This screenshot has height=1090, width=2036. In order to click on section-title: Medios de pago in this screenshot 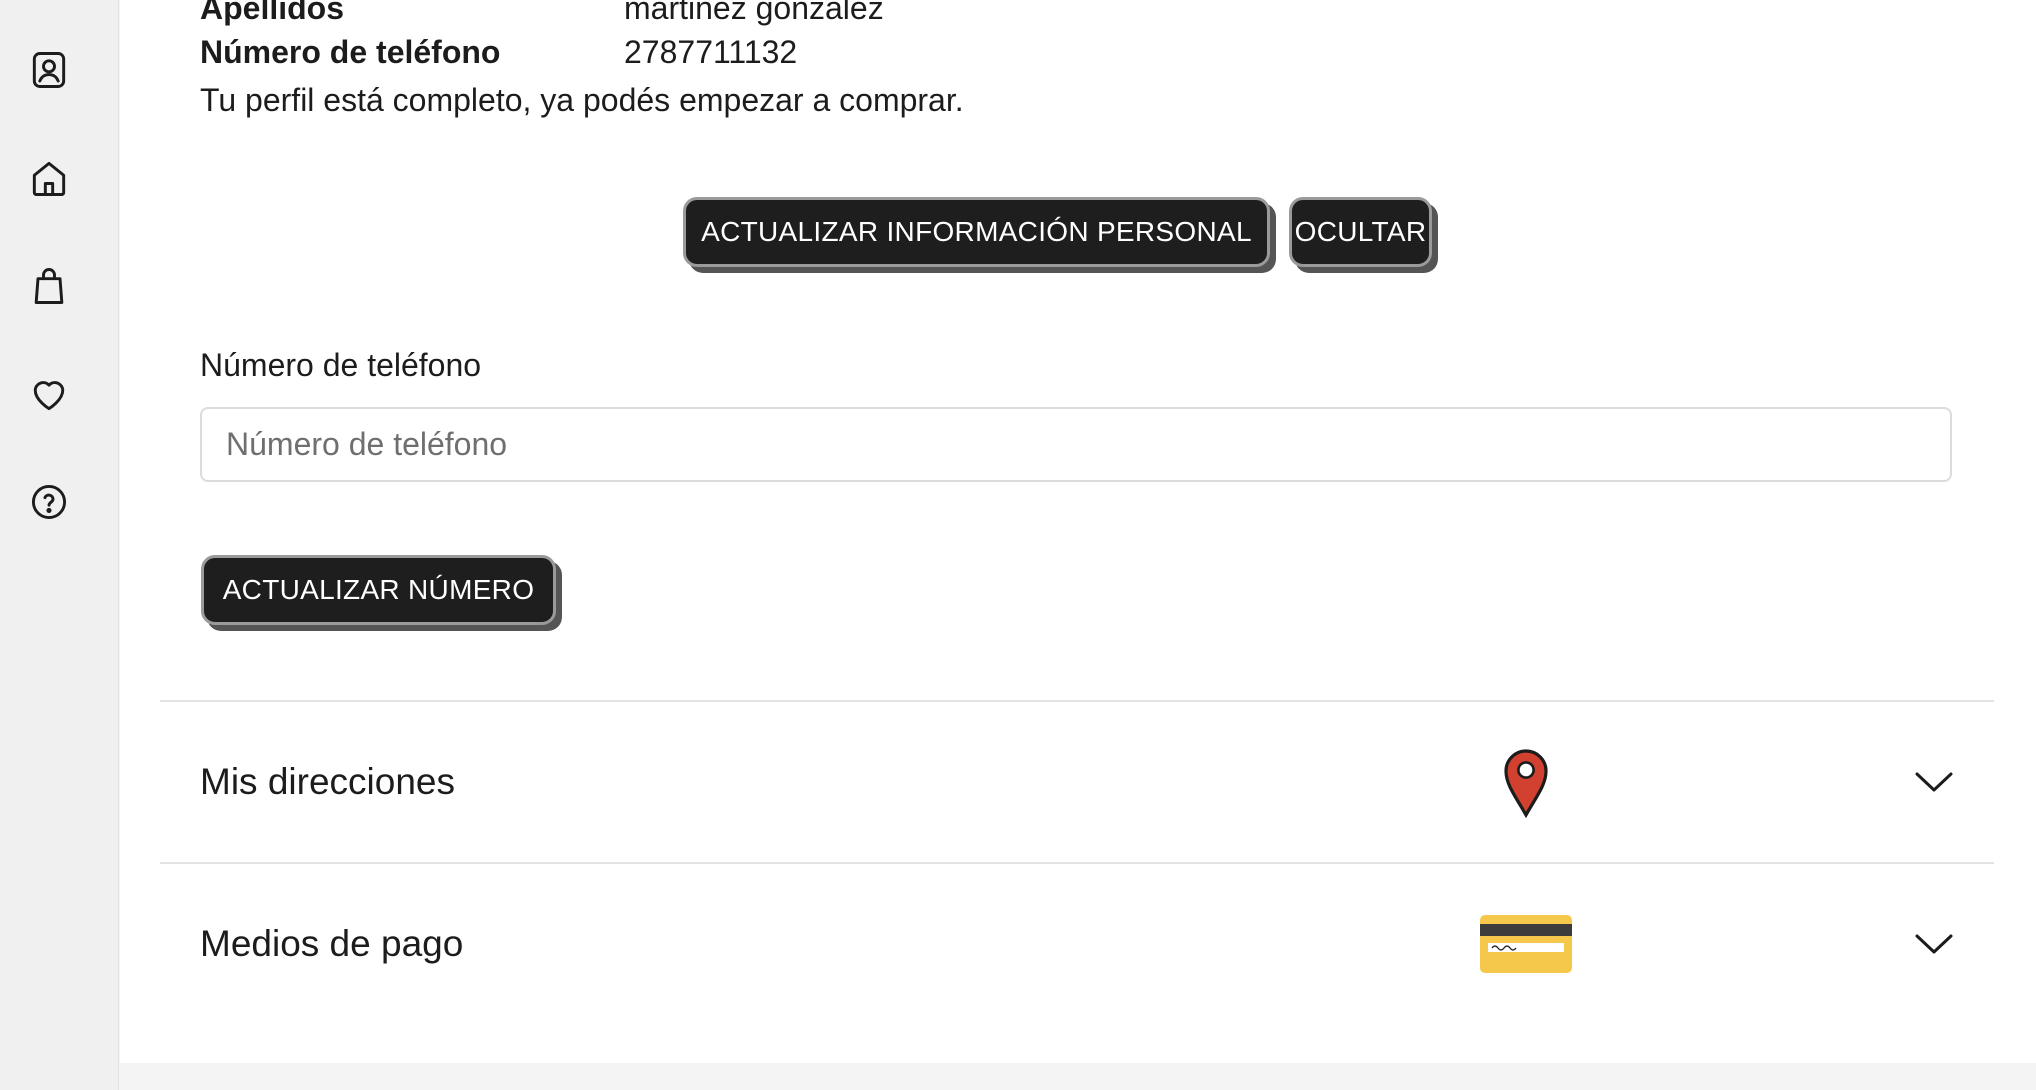, I will do `click(332, 943)`.